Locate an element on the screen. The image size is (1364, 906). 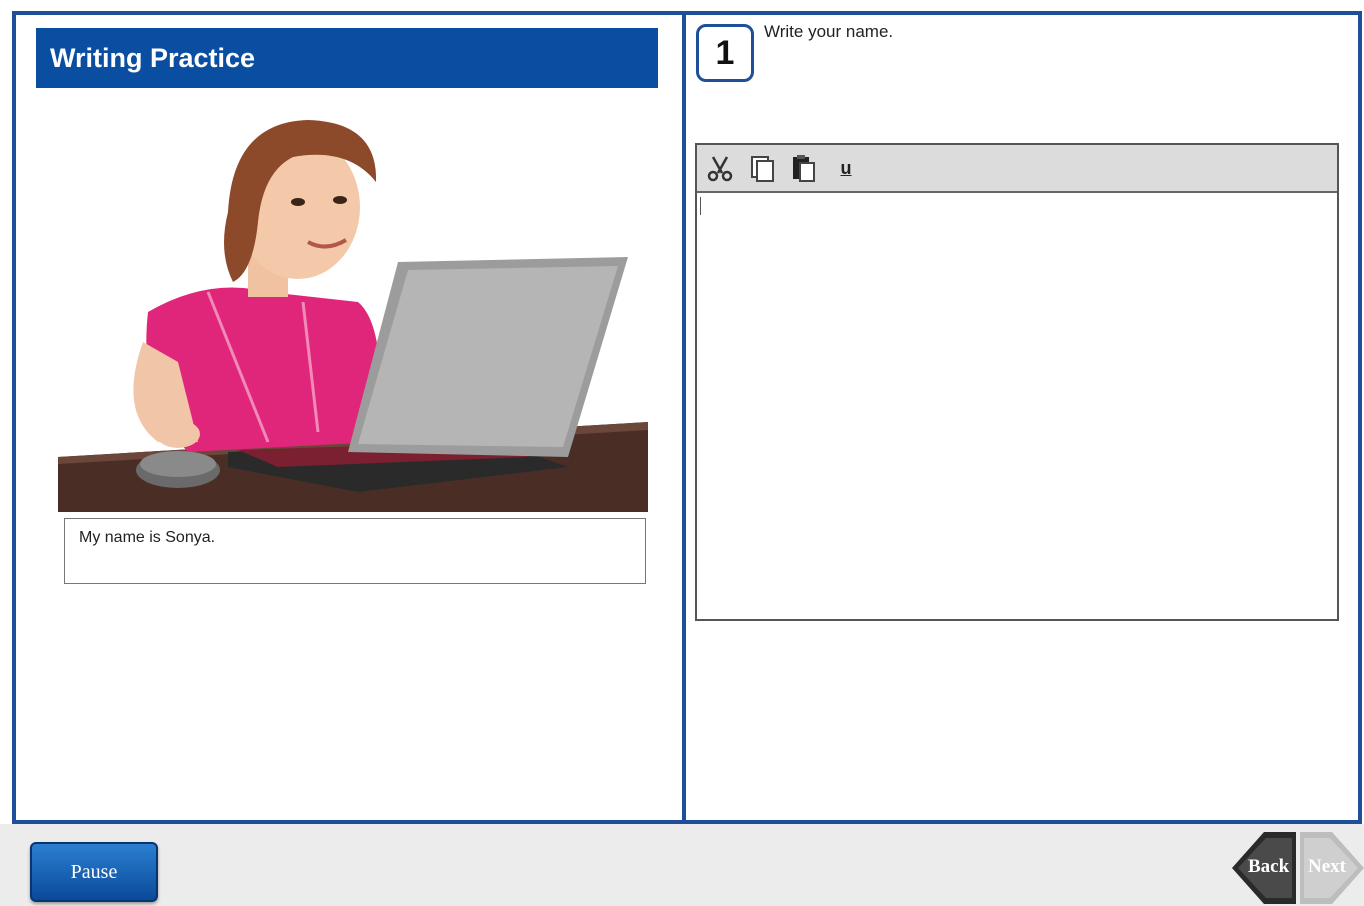
paste-icon is located at coordinates (804, 168).